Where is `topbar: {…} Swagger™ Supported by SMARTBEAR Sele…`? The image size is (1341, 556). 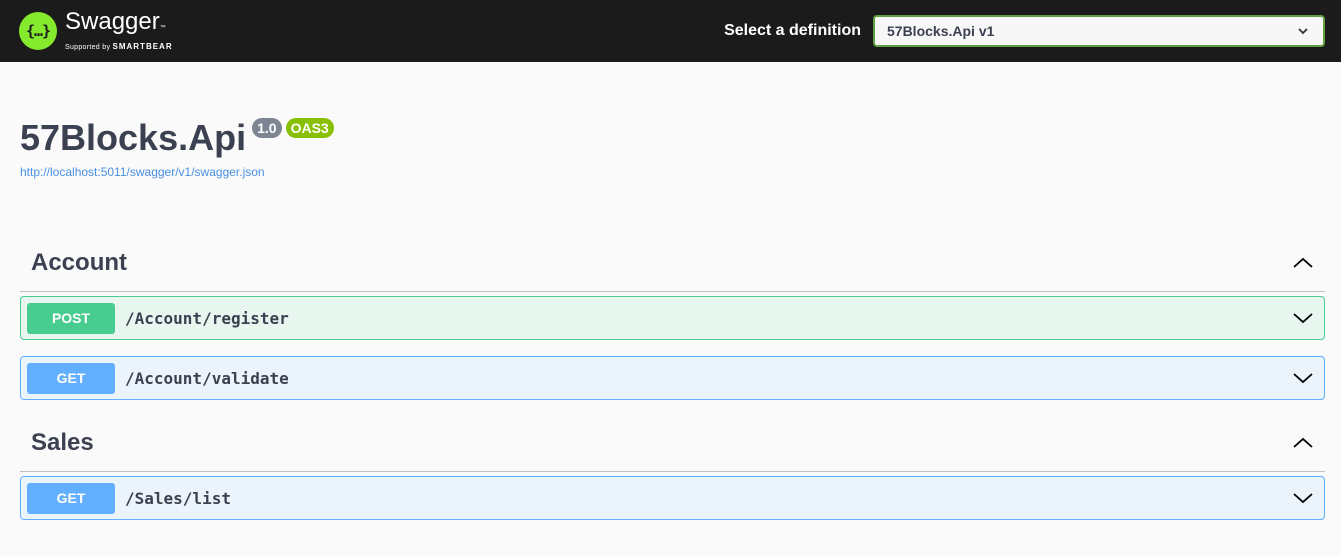 topbar: {…} Swagger™ Supported by SMARTBEAR Sele… is located at coordinates (670, 31).